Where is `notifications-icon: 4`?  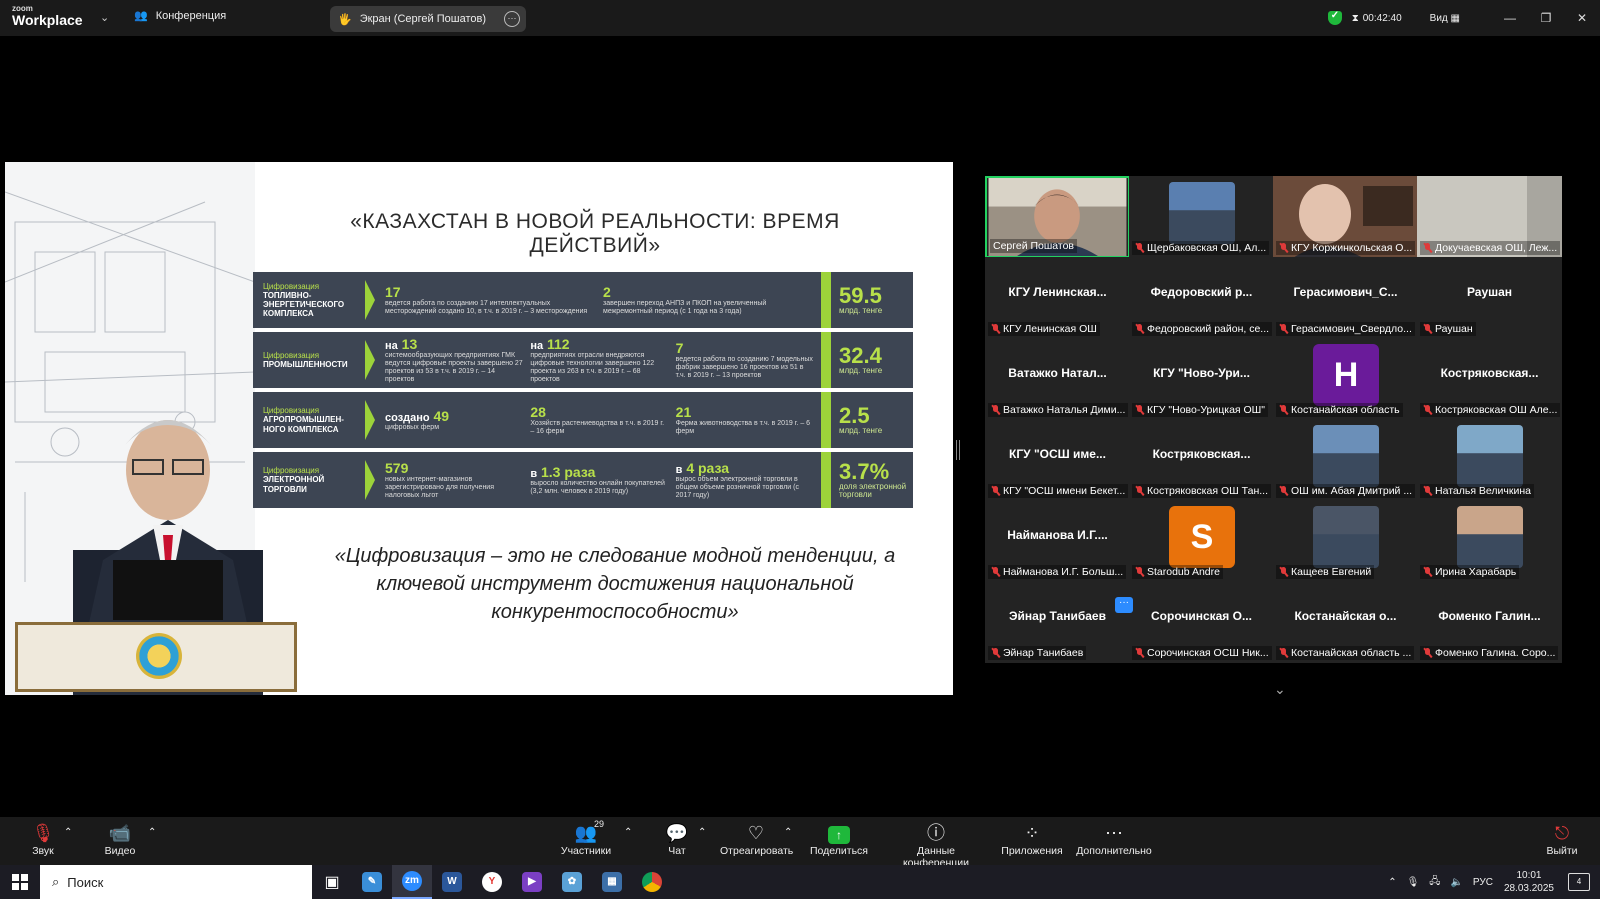
notifications-icon: 4 is located at coordinates (1579, 882).